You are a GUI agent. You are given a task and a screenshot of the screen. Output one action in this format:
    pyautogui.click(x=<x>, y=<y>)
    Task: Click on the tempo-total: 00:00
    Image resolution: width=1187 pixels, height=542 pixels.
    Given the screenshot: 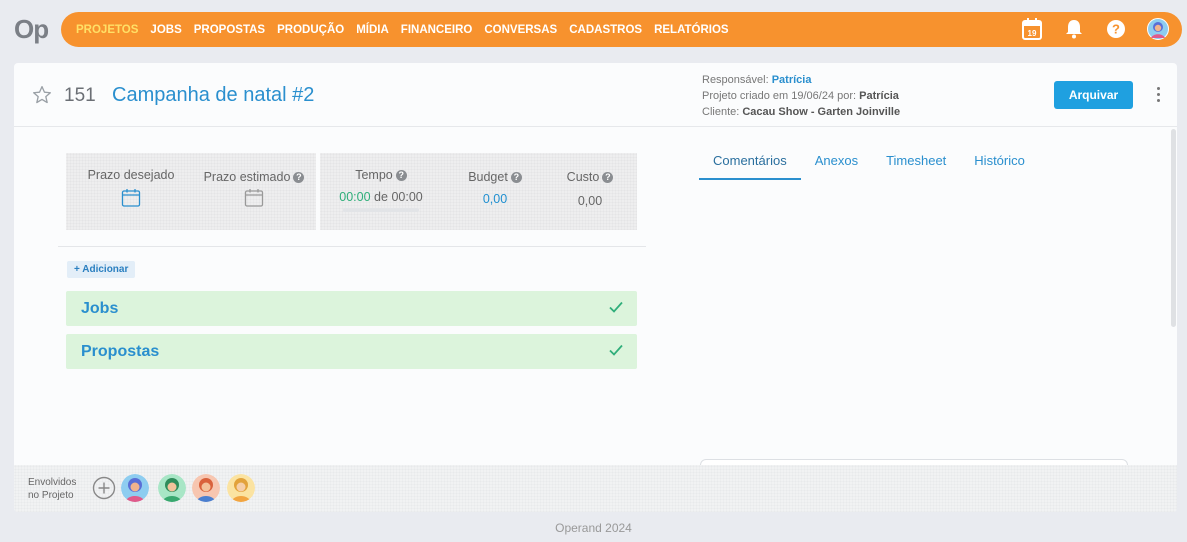 What is the action you would take?
    pyautogui.click(x=407, y=197)
    